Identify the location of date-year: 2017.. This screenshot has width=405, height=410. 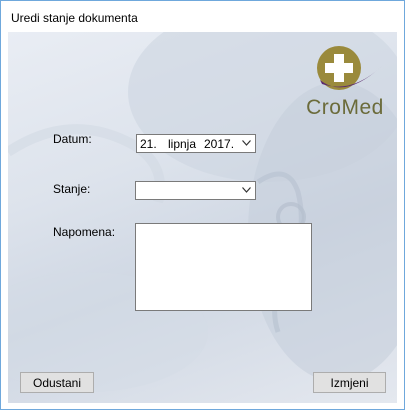
(219, 144).